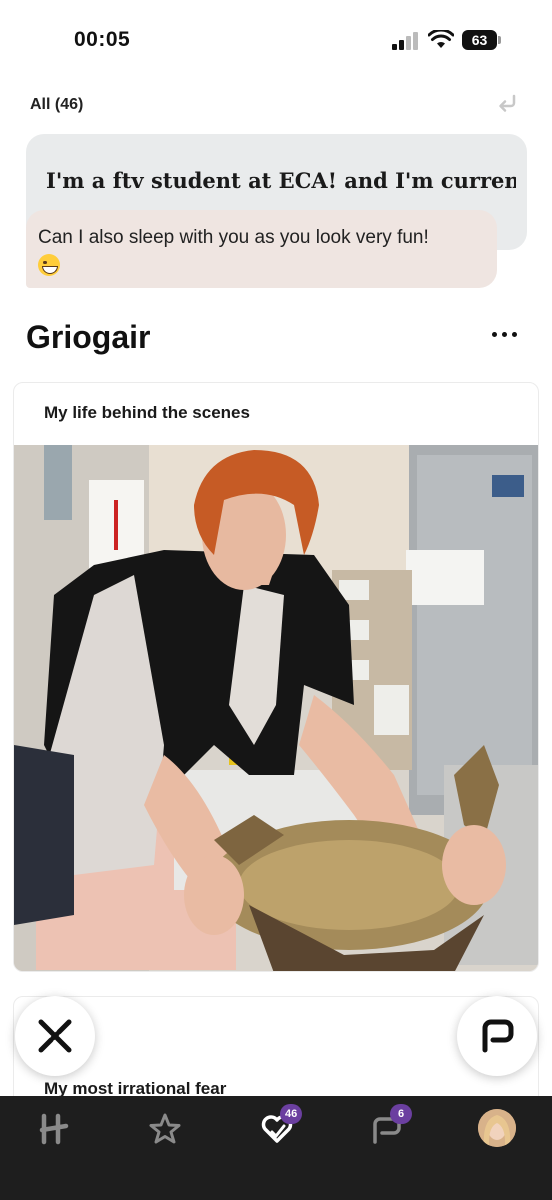 The height and width of the screenshot is (1200, 552). What do you see at coordinates (401, 1114) in the screenshot?
I see `messages-count-badge: 6` at bounding box center [401, 1114].